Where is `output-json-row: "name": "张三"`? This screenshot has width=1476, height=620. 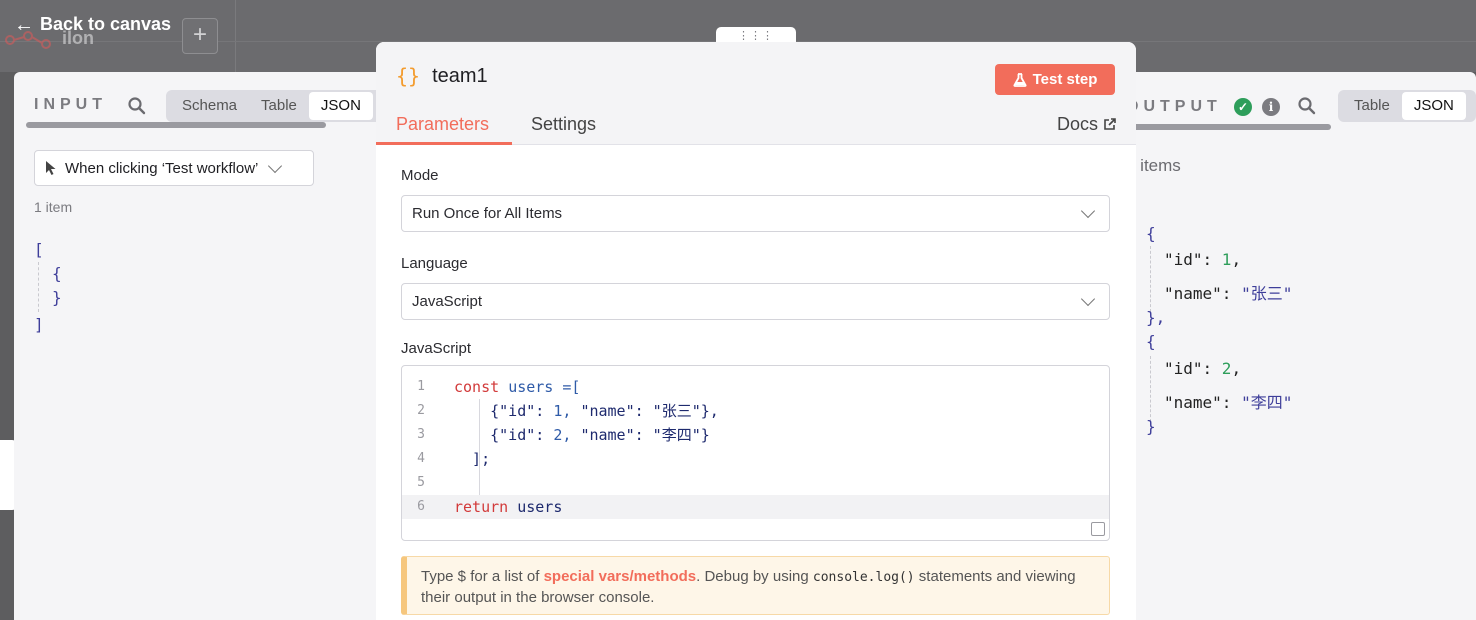 output-json-row: "name": "张三" is located at coordinates (1228, 293).